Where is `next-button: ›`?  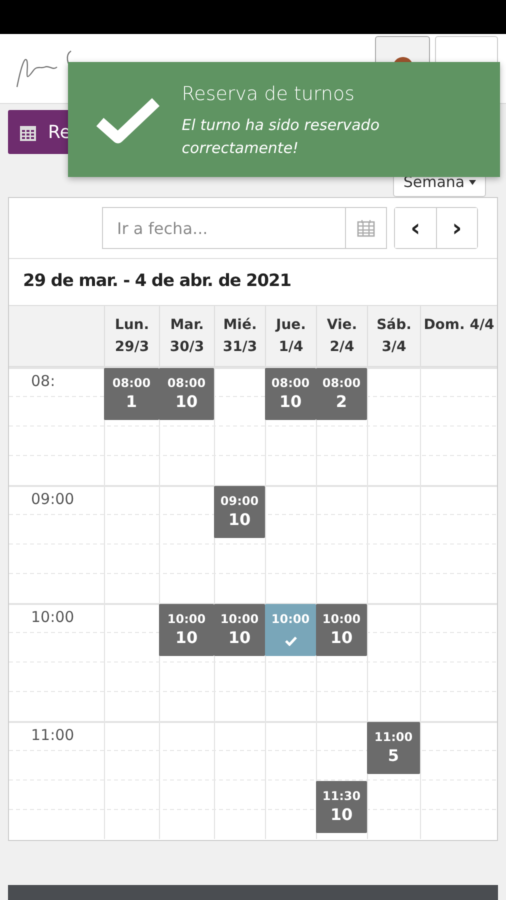
next-button: › is located at coordinates (456, 228).